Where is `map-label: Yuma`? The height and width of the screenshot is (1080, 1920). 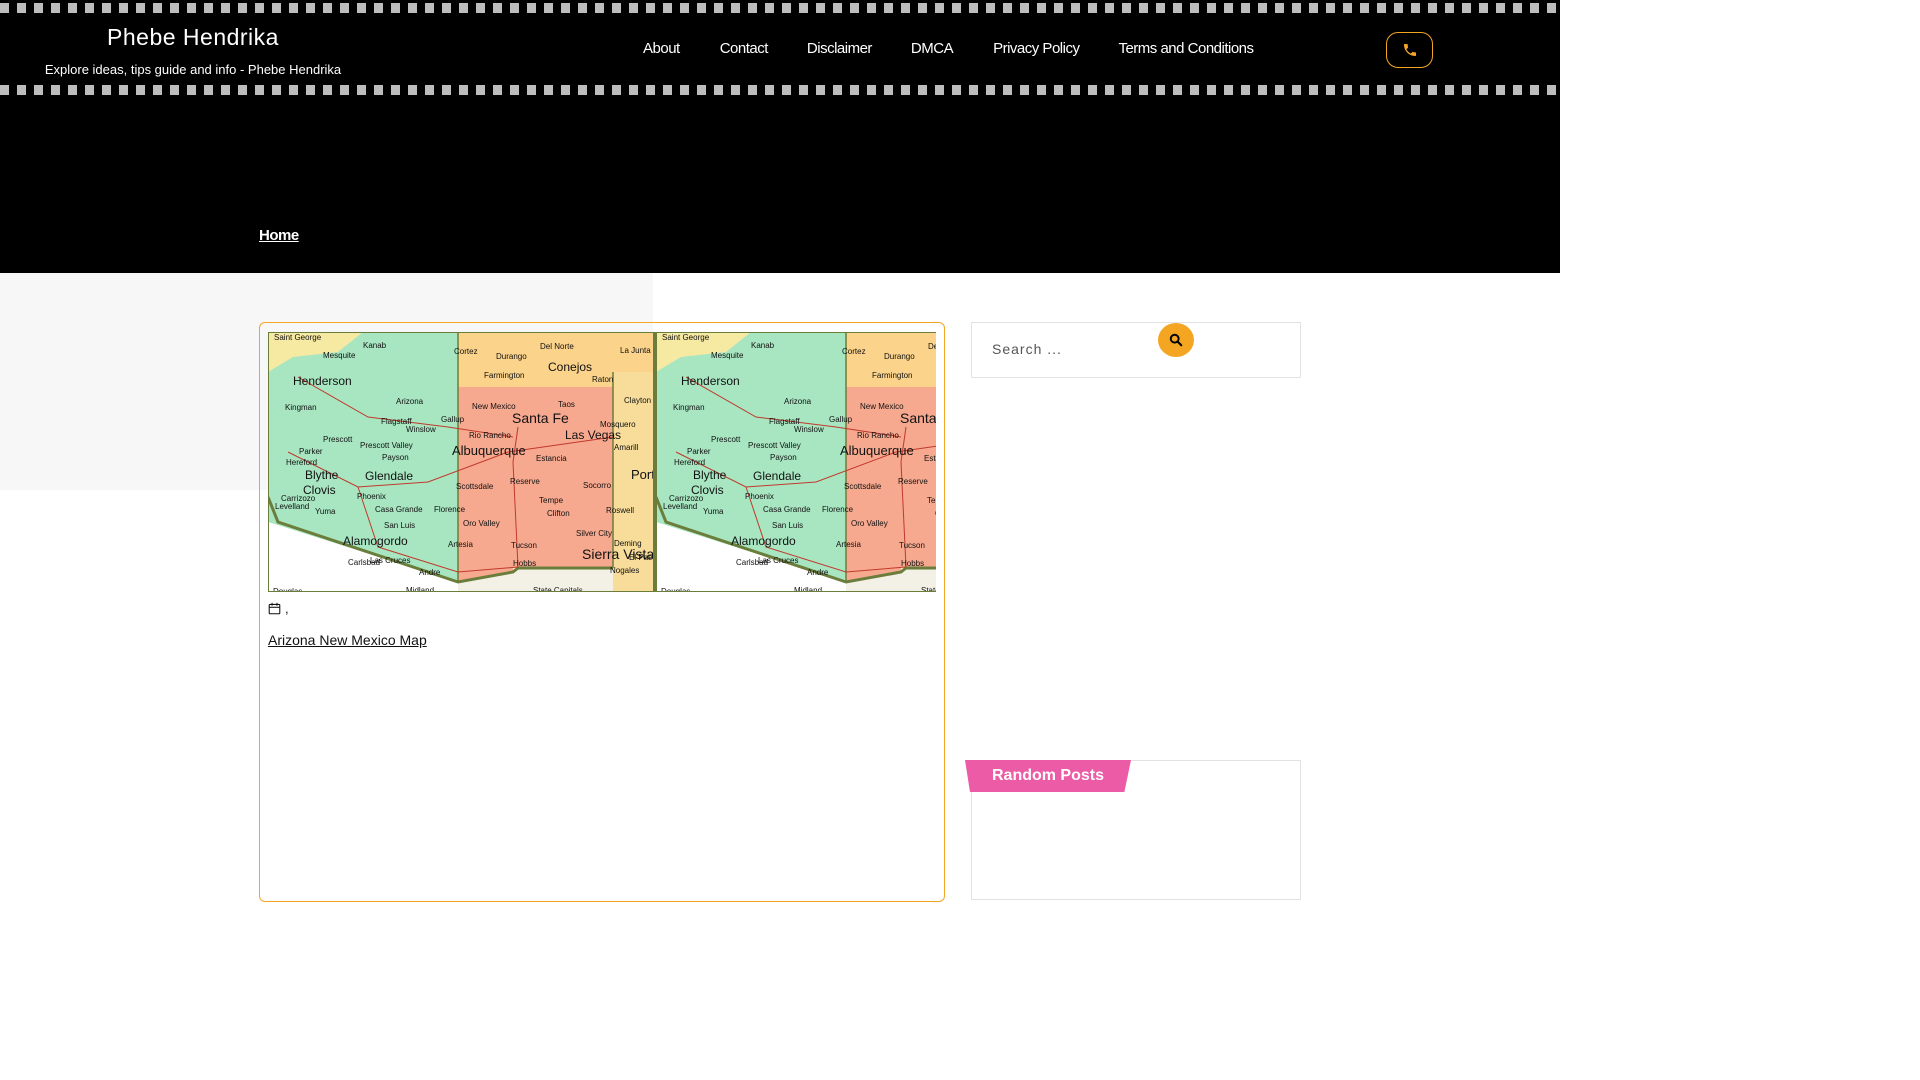
map-label: Yuma is located at coordinates (713, 511).